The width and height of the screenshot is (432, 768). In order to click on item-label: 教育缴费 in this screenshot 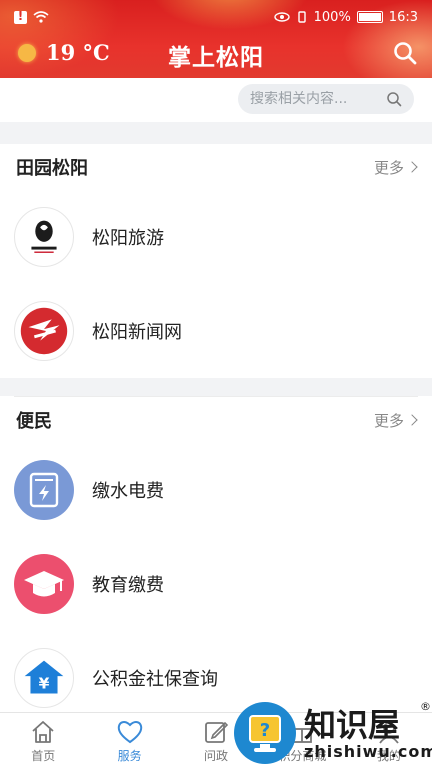, I will do `click(128, 585)`.